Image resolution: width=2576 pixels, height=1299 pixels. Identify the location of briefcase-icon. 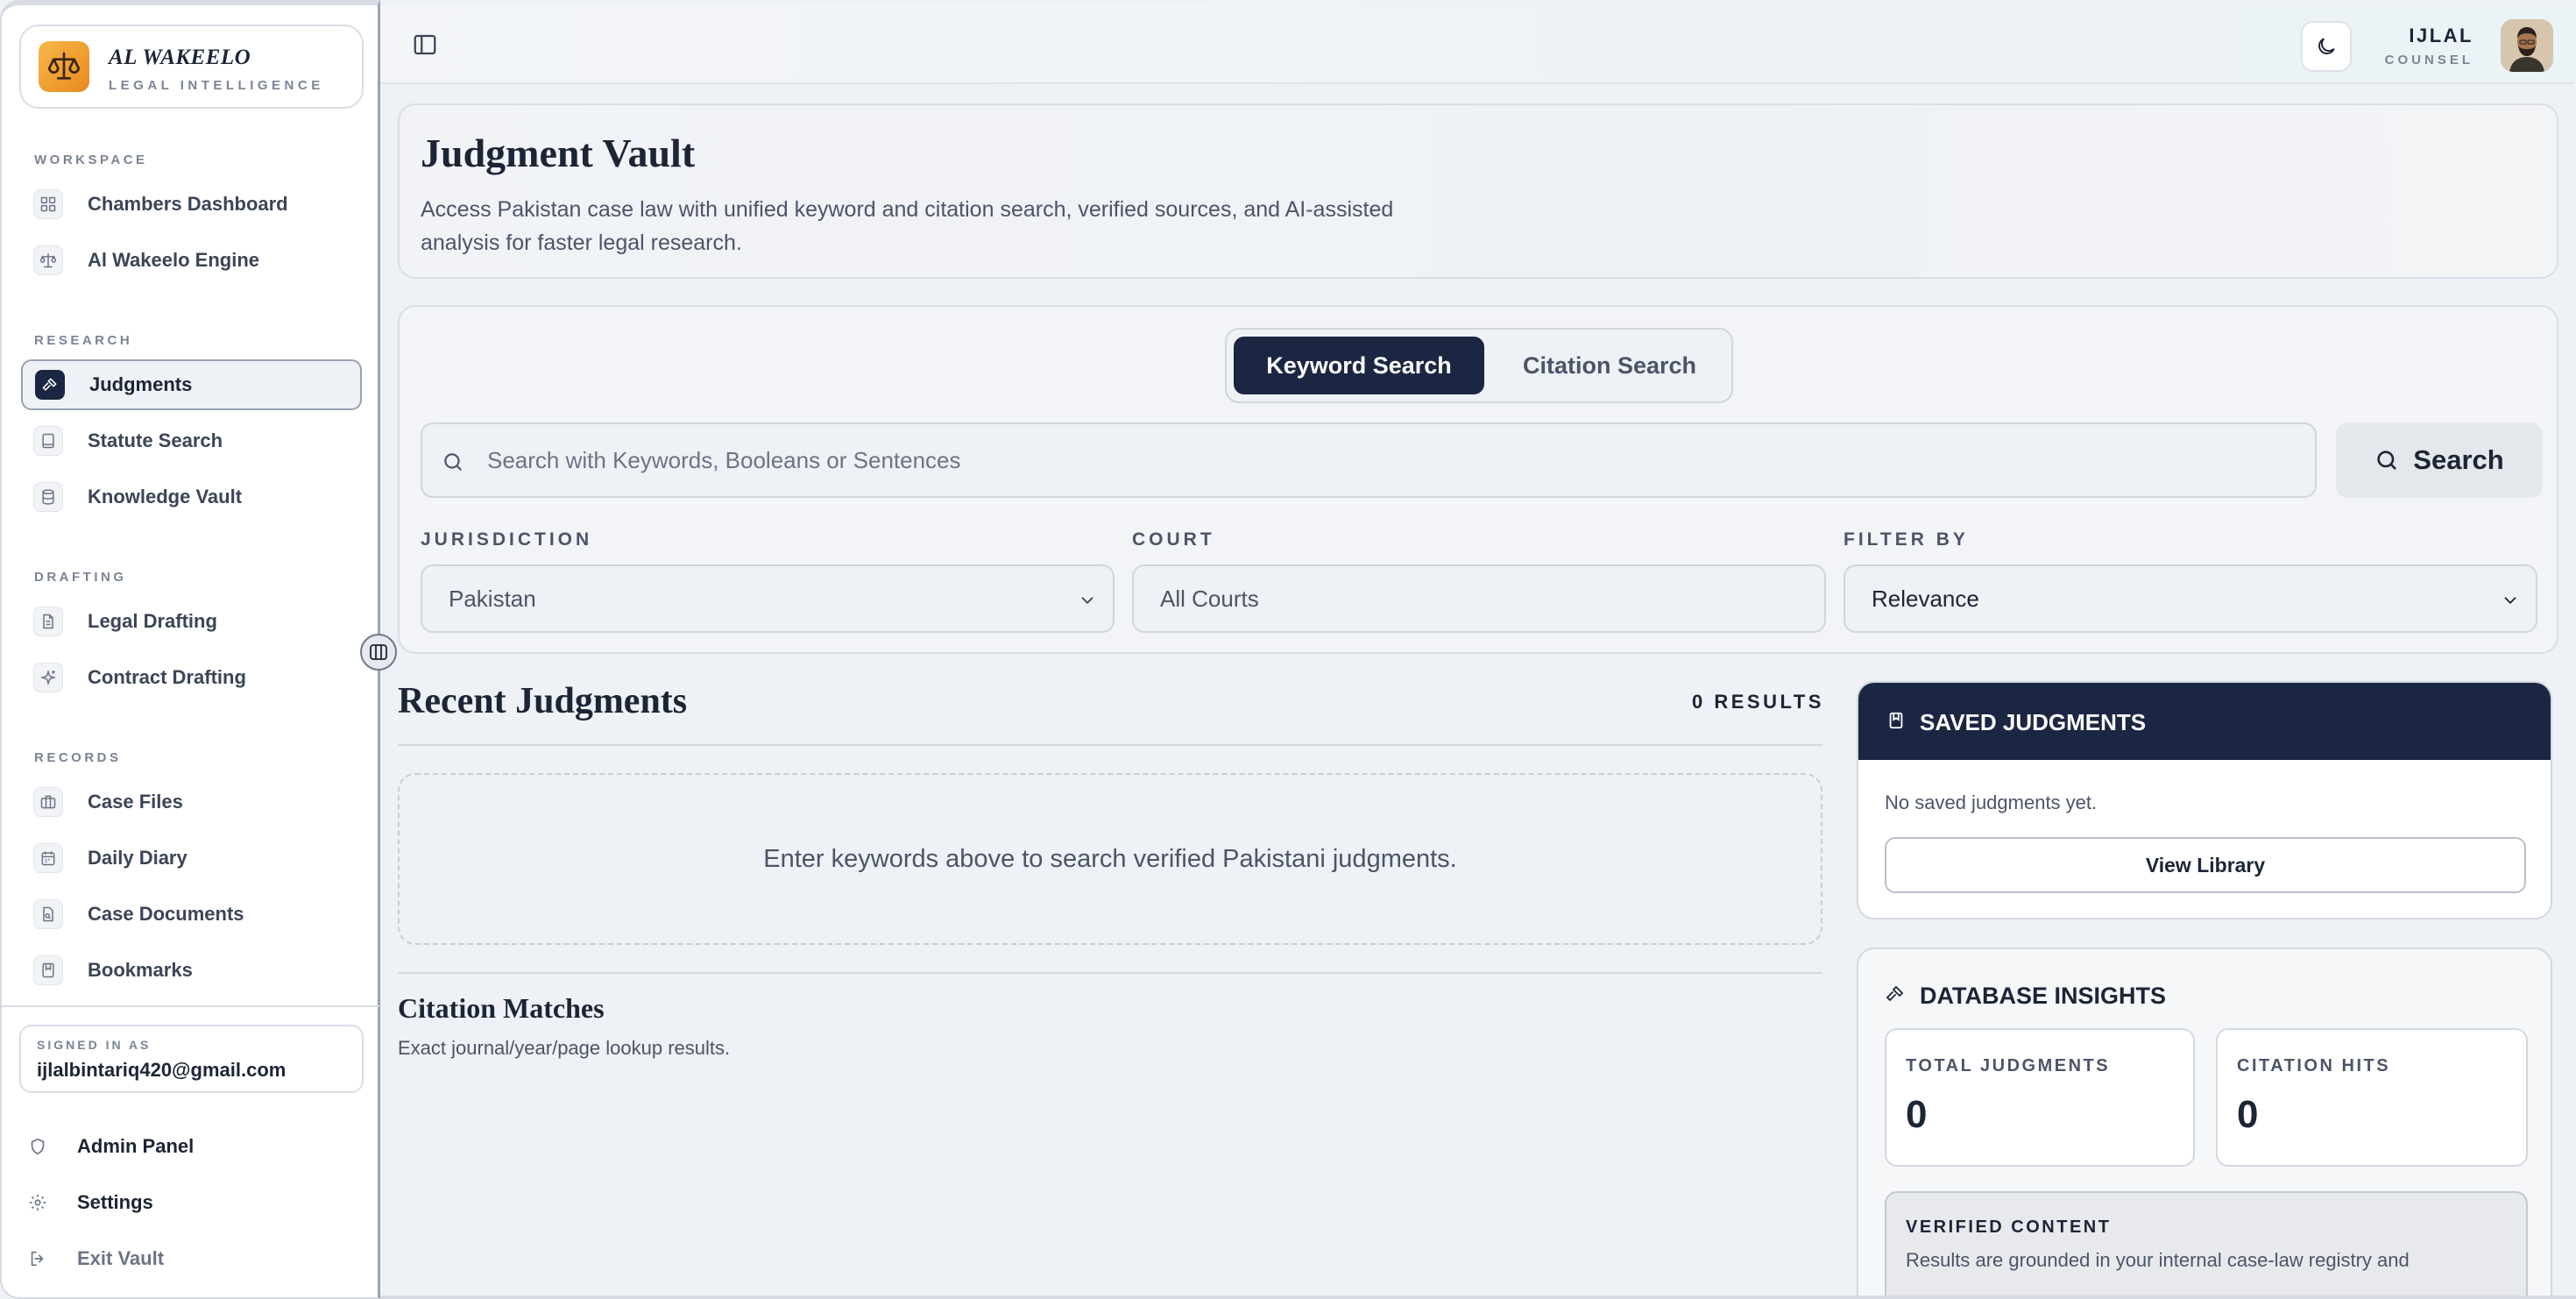
(48, 802).